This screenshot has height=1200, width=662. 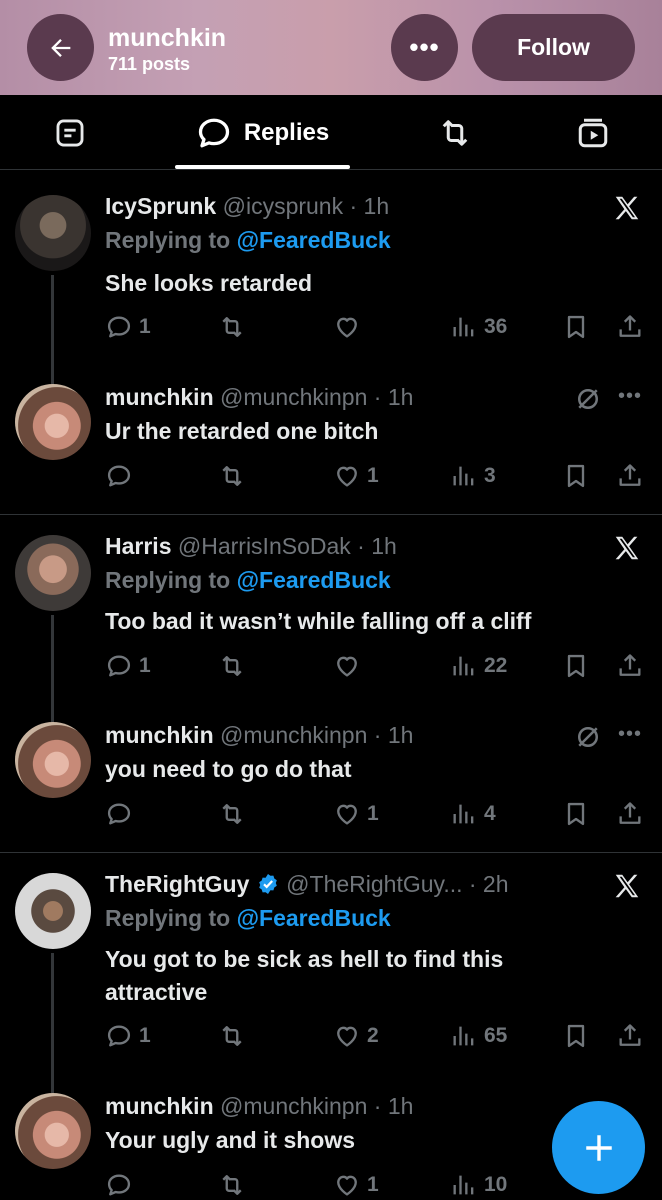 I want to click on follow-button: Follow, so click(x=553, y=47).